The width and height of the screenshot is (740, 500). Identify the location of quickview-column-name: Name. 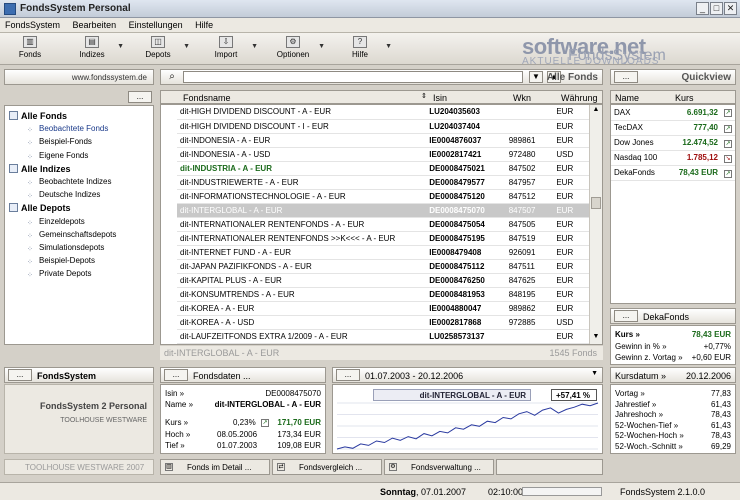
(627, 98).